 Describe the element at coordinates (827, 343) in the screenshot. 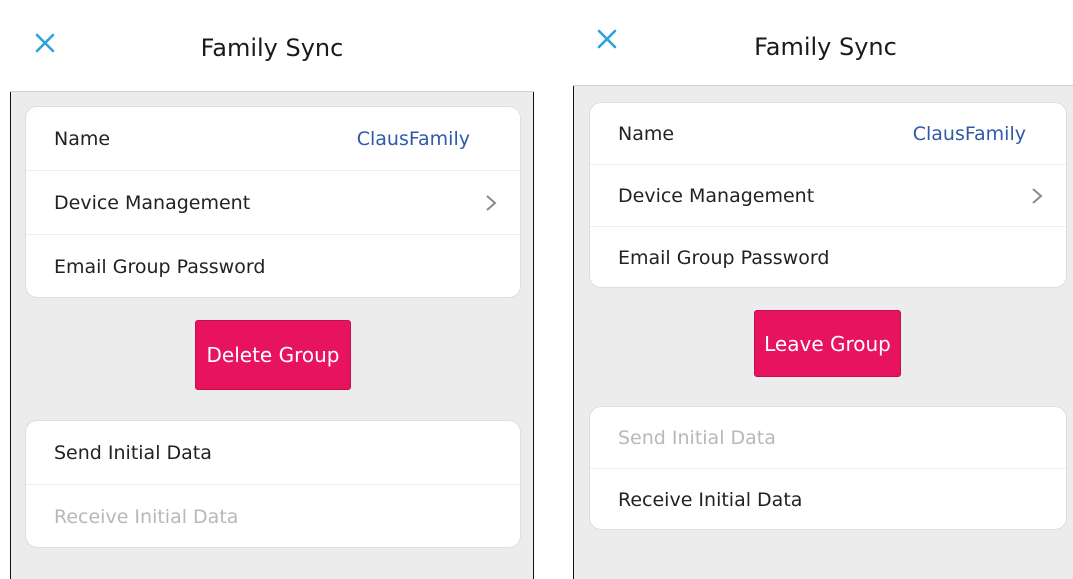

I see `leave-group-button: Leave Group` at that location.